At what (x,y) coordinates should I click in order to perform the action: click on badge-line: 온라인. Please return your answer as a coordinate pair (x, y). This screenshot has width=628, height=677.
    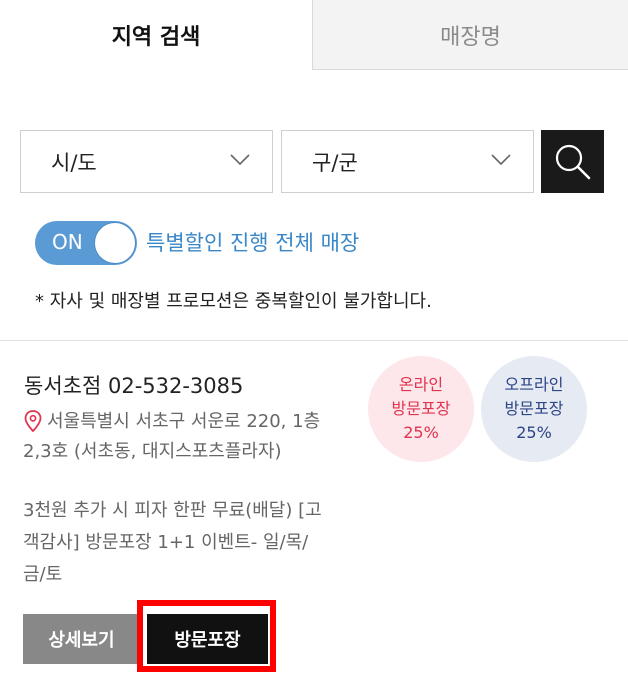
    Looking at the image, I should click on (421, 384).